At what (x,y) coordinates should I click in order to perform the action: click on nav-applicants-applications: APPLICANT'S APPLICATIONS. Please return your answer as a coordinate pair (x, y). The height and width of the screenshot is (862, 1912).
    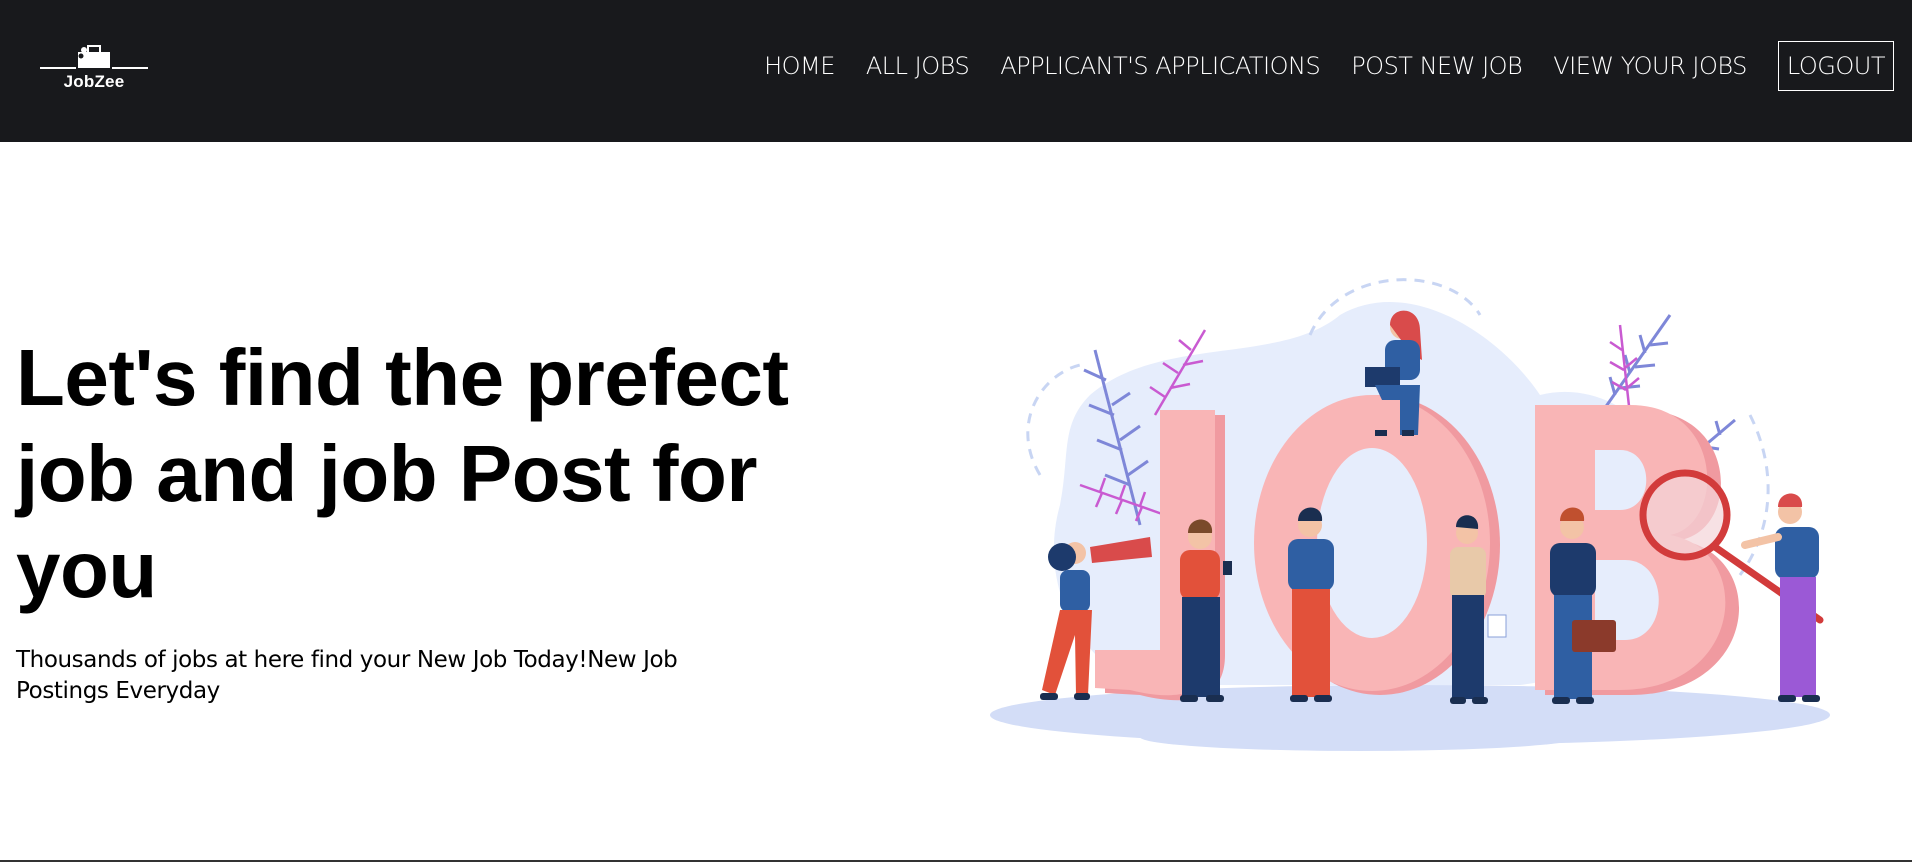
    Looking at the image, I should click on (1160, 66).